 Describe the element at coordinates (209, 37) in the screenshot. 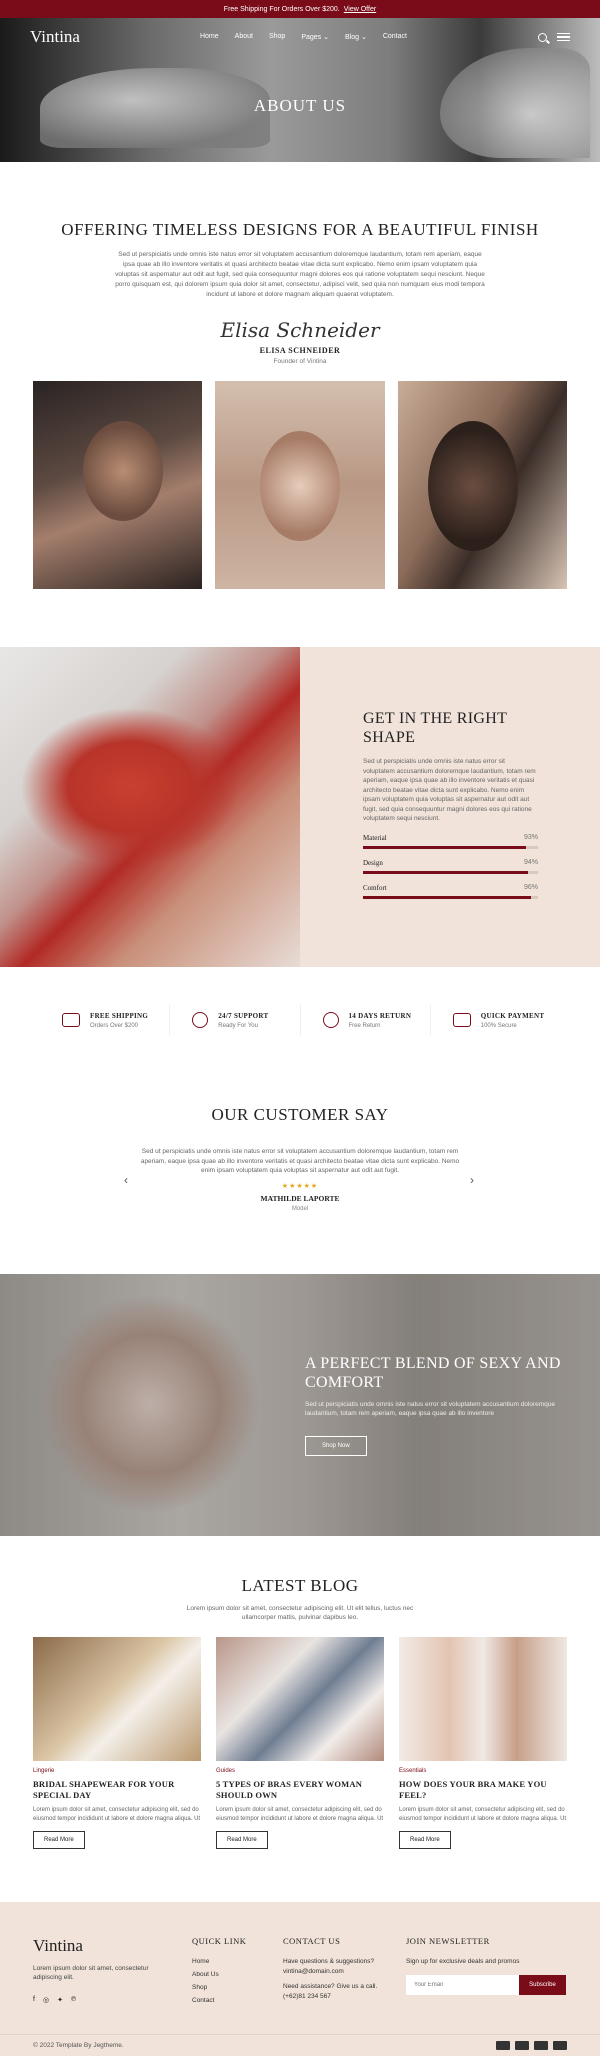

I see `nav-item-home: Home` at that location.